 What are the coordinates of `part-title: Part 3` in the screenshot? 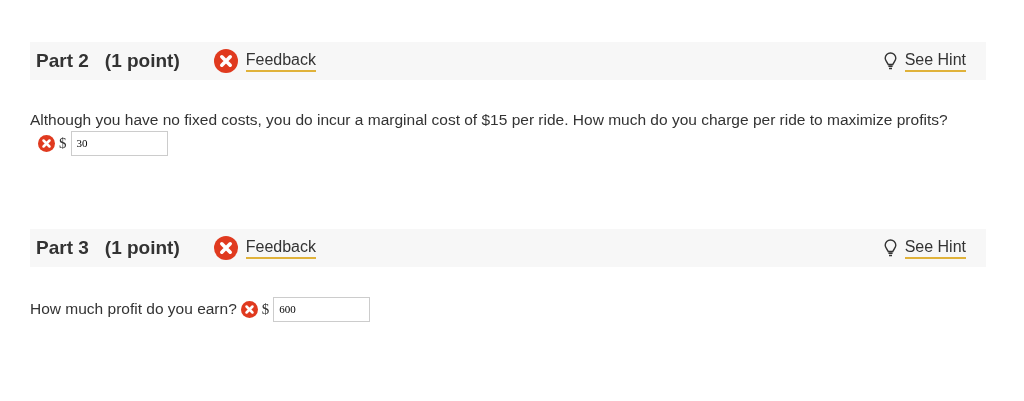 It's located at (62, 247).